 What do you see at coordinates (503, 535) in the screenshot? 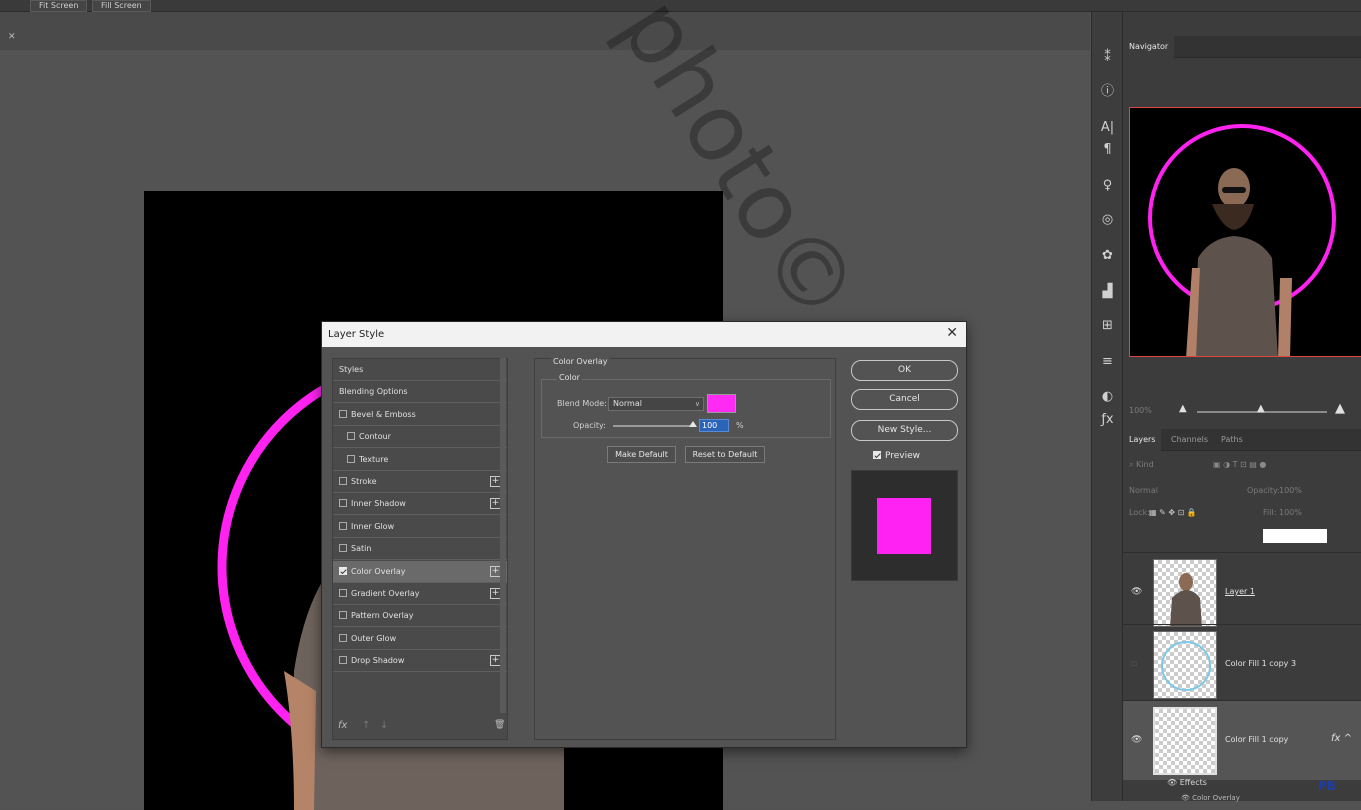
I see `styles-scrollbar` at bounding box center [503, 535].